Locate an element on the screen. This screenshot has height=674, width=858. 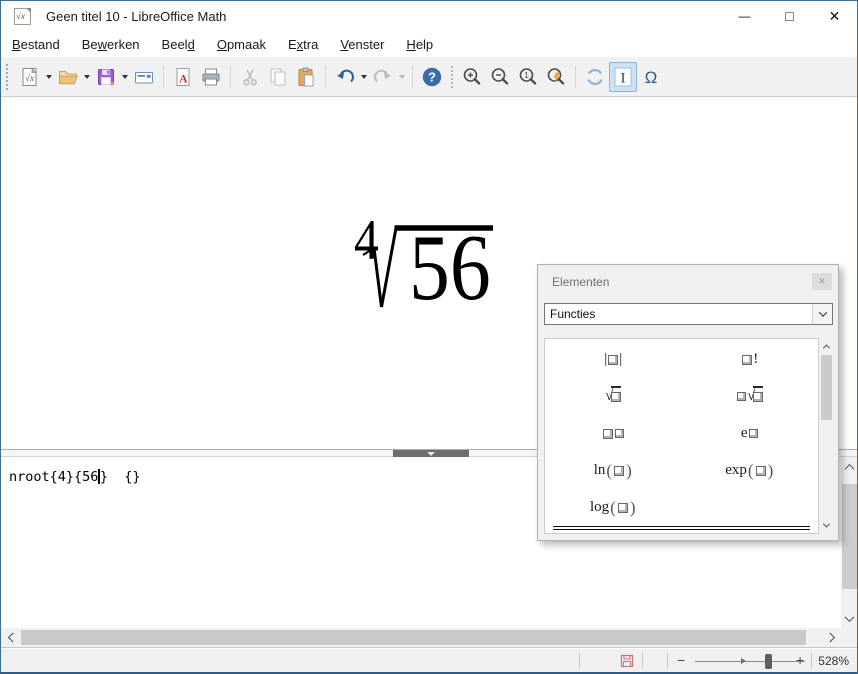
element-factorial: ! is located at coordinates (749, 359).